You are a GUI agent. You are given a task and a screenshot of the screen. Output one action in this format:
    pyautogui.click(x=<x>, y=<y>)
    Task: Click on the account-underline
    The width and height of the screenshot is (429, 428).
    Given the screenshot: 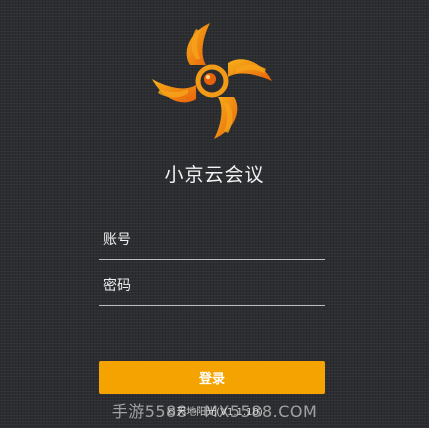 What is the action you would take?
    pyautogui.click(x=212, y=259)
    